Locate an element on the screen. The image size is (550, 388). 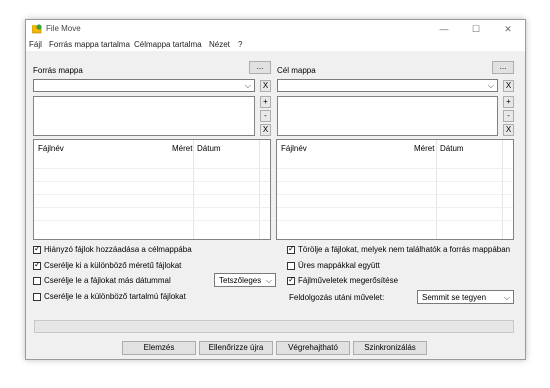
target-column-size: Méret is located at coordinates (424, 148).